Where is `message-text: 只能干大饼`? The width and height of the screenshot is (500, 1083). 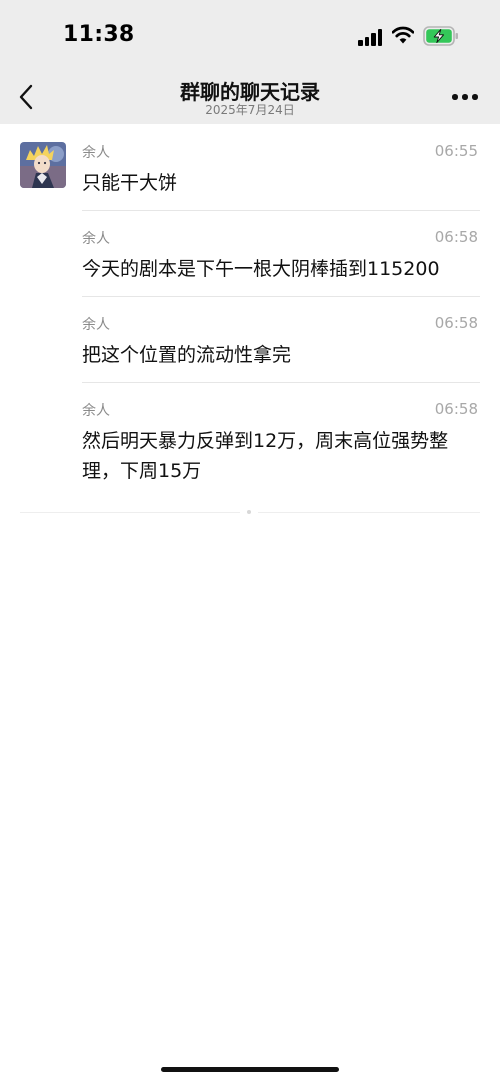 message-text: 只能干大饼 is located at coordinates (130, 183).